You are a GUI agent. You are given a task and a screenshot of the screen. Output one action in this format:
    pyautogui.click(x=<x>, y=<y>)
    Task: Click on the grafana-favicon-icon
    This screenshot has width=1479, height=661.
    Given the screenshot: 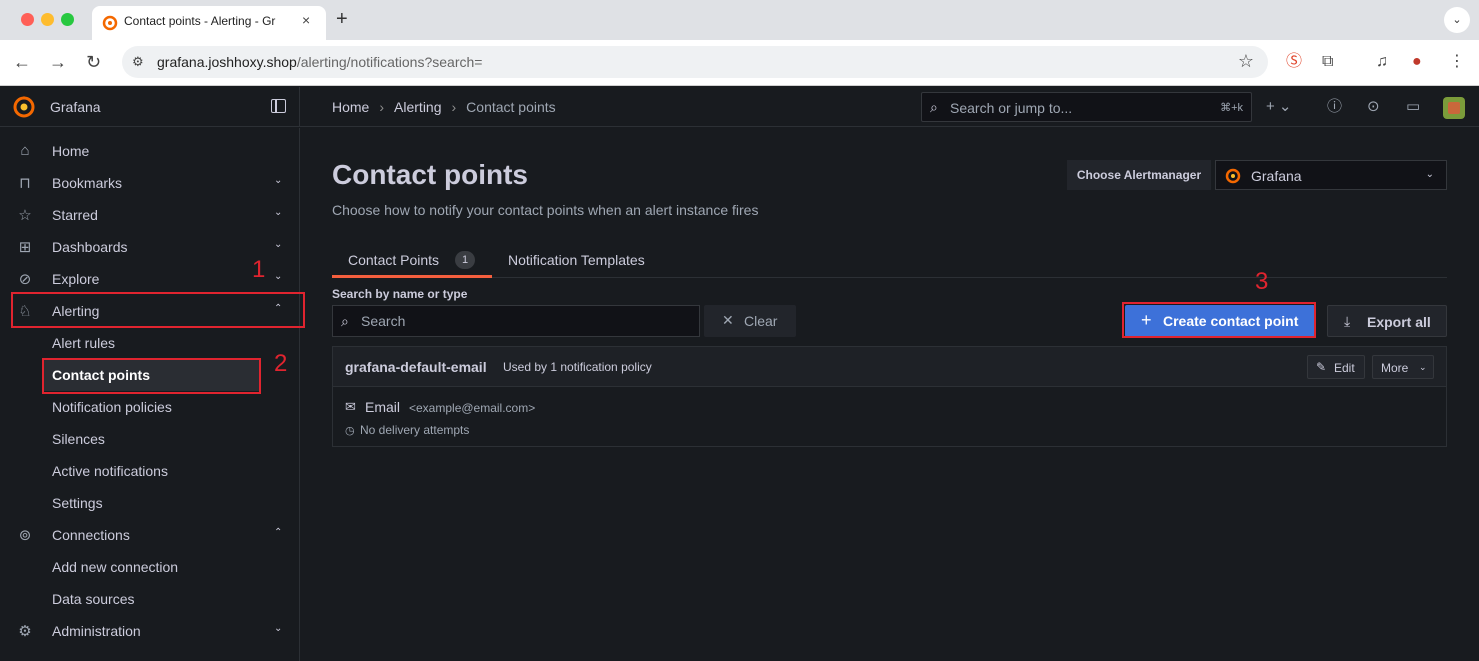 What is the action you would take?
    pyautogui.click(x=110, y=23)
    